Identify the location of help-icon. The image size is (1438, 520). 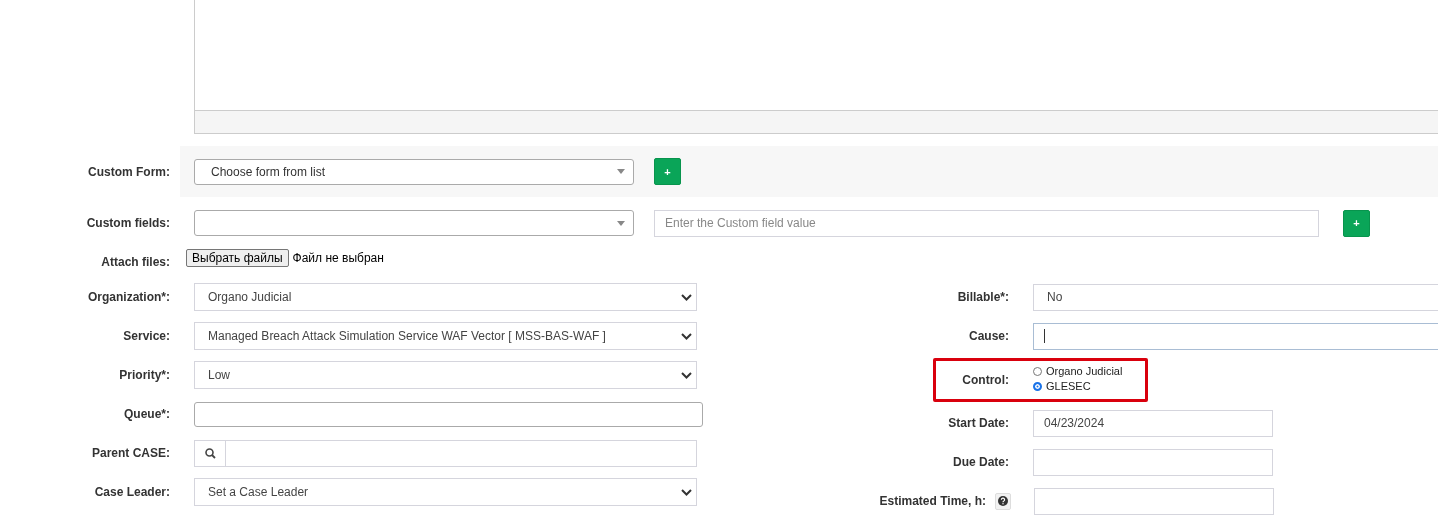
(1003, 501).